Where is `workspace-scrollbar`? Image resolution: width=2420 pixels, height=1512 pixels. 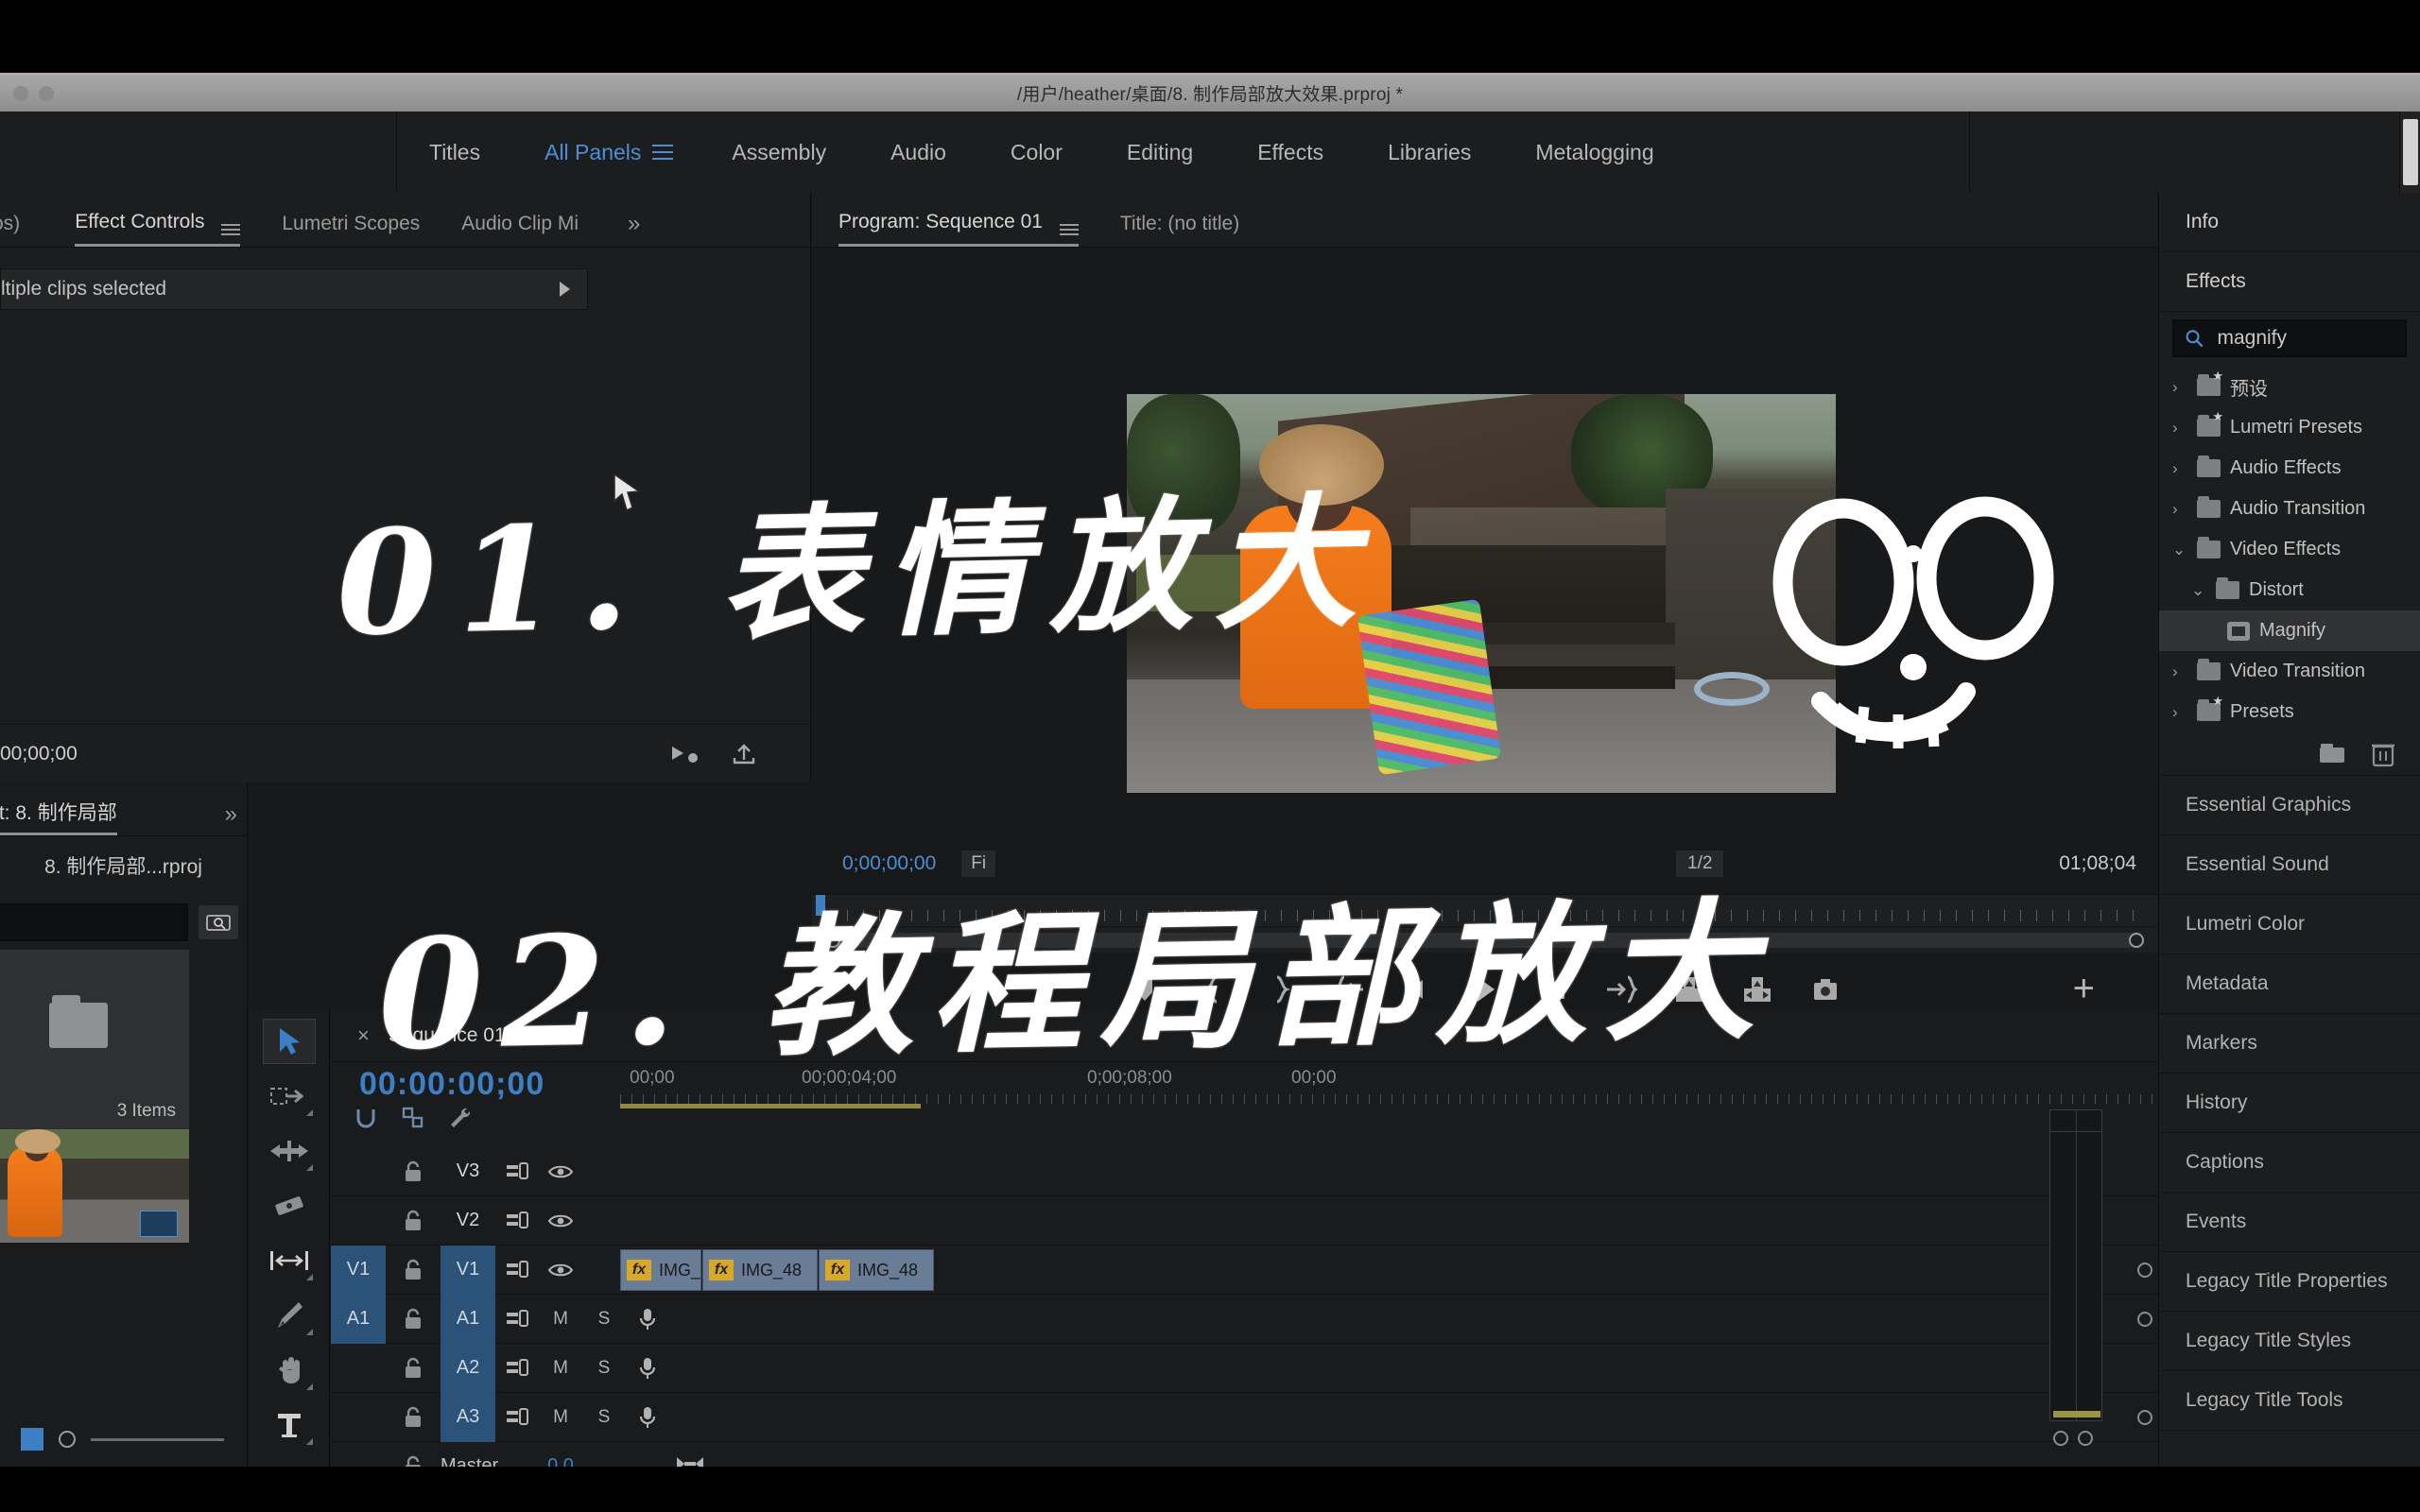
workspace-scrollbar is located at coordinates (2409, 152).